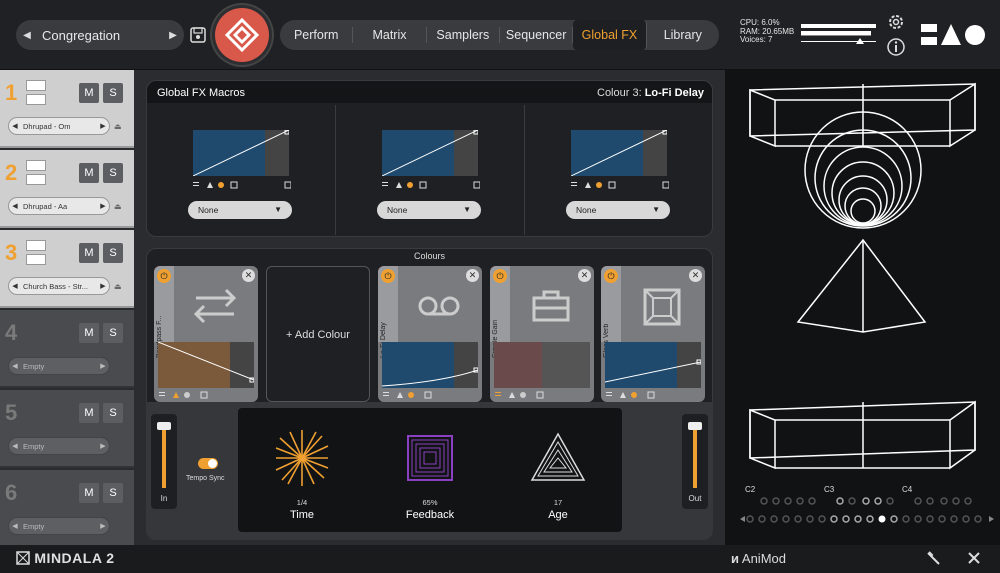  What do you see at coordinates (934, 558) in the screenshot?
I see `wrench-icon` at bounding box center [934, 558].